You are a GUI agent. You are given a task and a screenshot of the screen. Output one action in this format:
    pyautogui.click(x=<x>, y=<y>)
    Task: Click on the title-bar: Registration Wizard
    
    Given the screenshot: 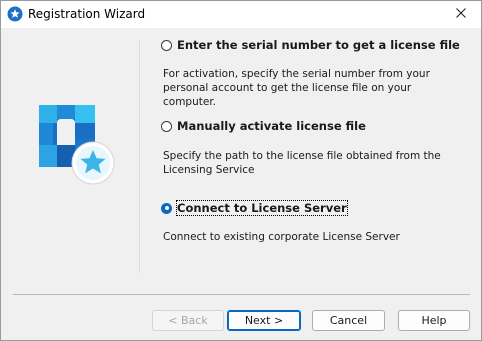 What is the action you would take?
    pyautogui.click(x=241, y=14)
    